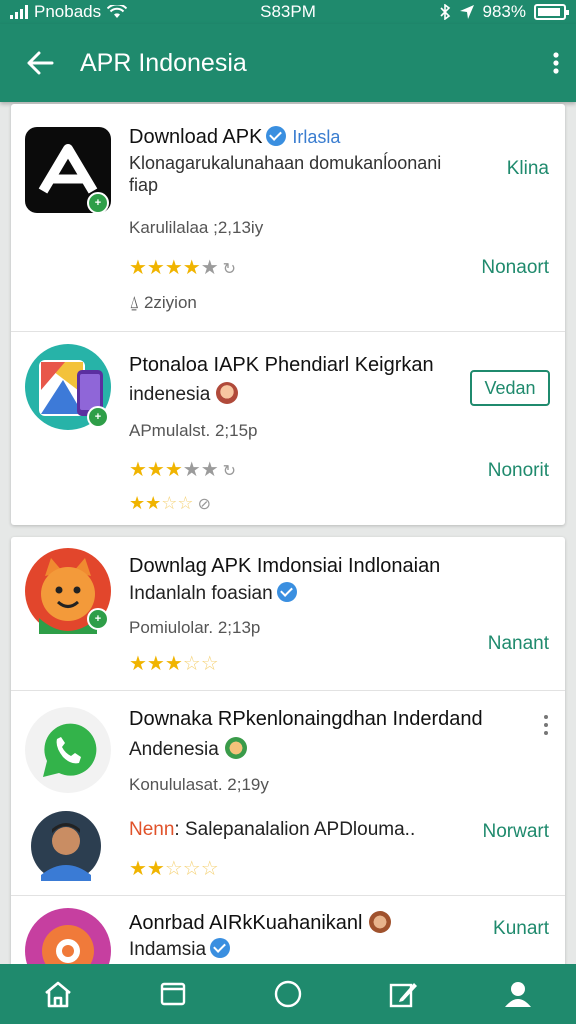 This screenshot has width=576, height=1024. I want to click on bottom-nav, so click(288, 994).